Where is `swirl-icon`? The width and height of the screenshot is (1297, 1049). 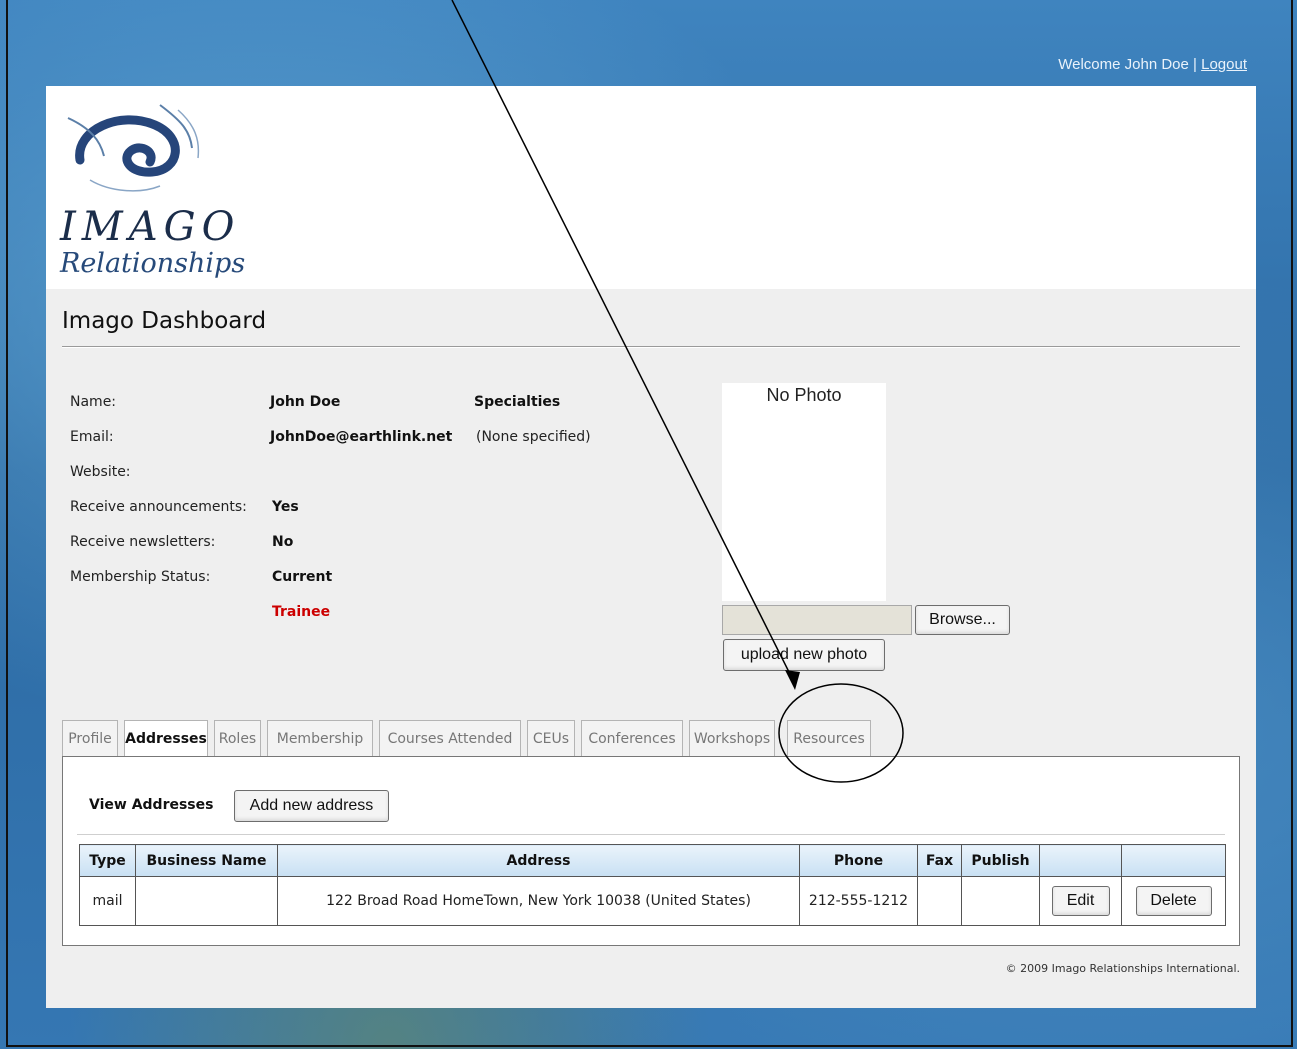
swirl-icon is located at coordinates (133, 148).